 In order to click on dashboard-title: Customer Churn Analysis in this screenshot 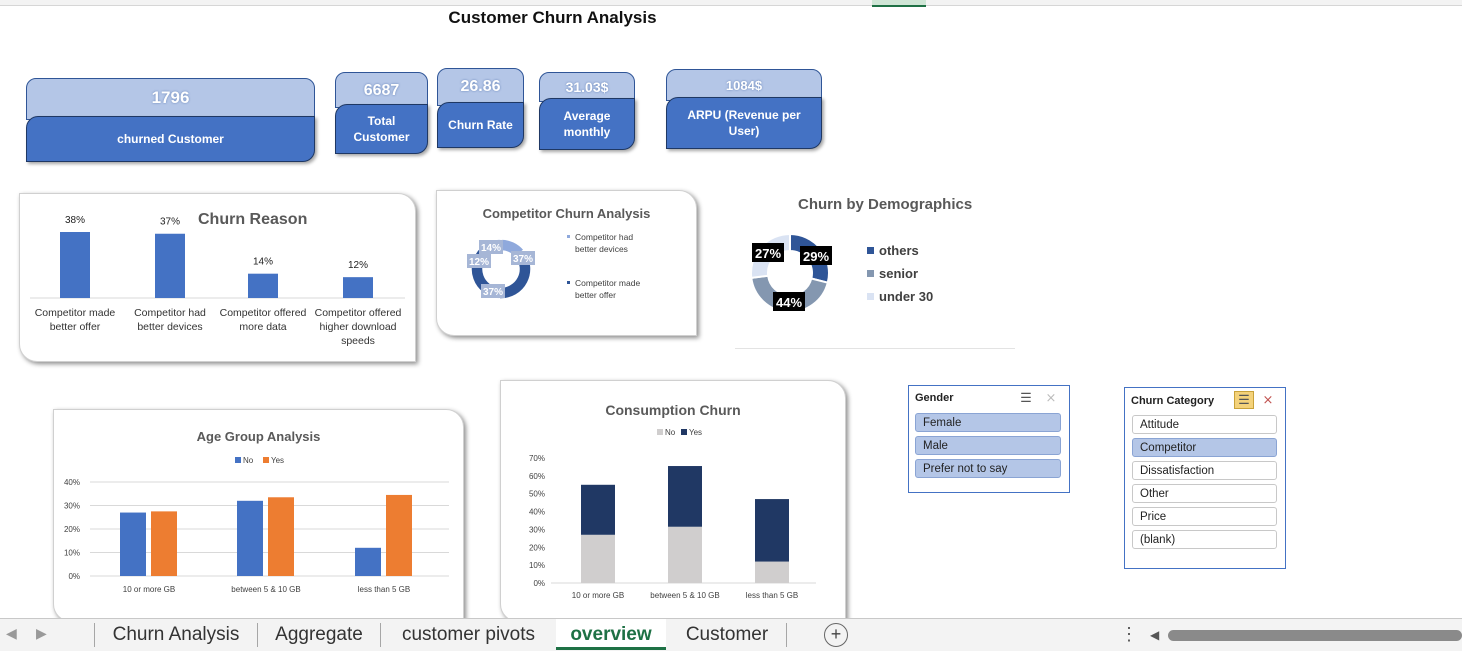, I will do `click(552, 17)`.